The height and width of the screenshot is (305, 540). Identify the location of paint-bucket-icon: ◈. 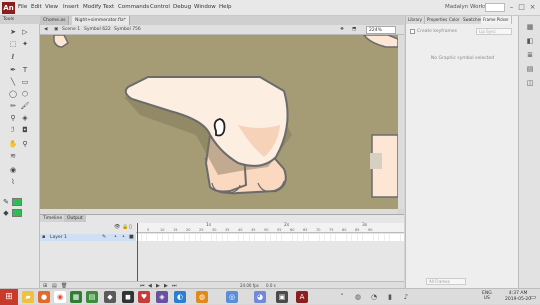
(25, 118).